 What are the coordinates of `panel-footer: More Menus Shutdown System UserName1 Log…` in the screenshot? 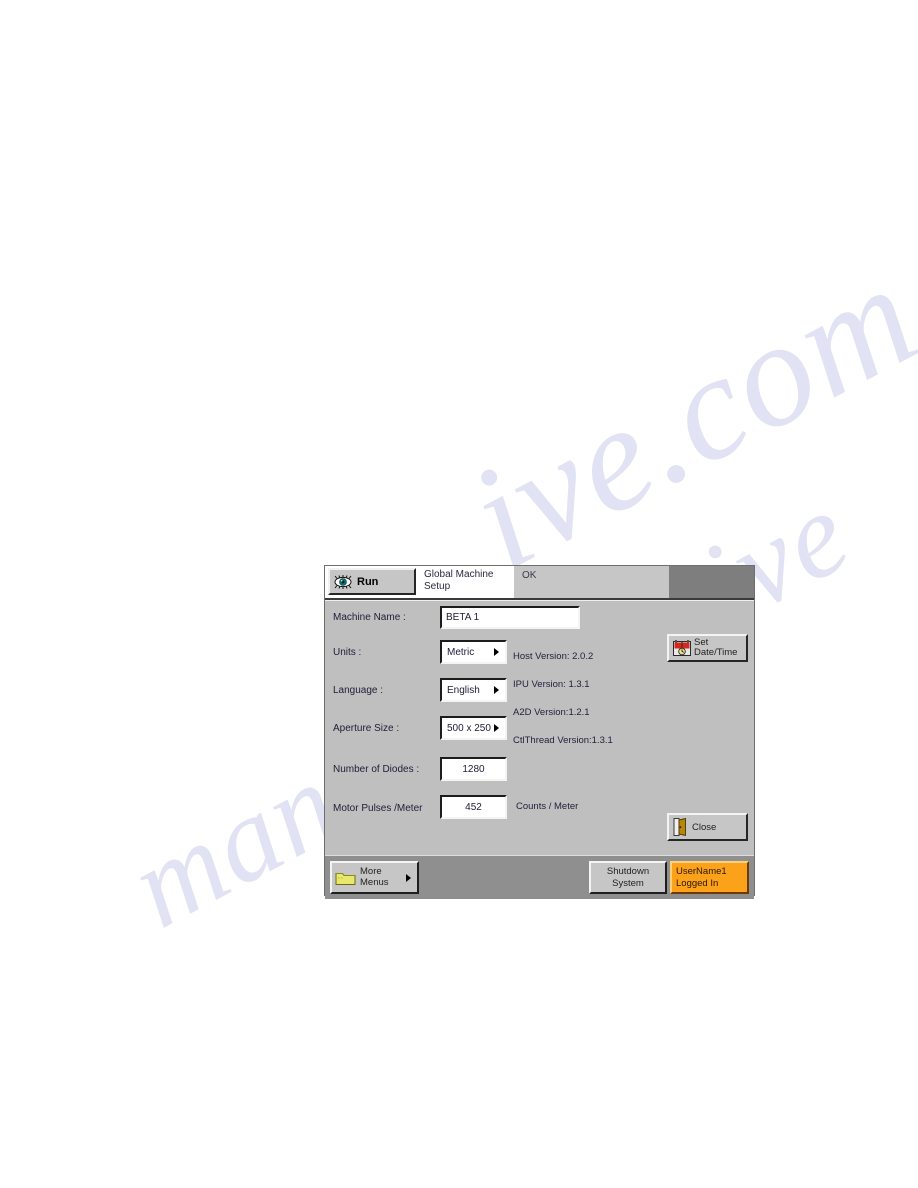 It's located at (539, 877).